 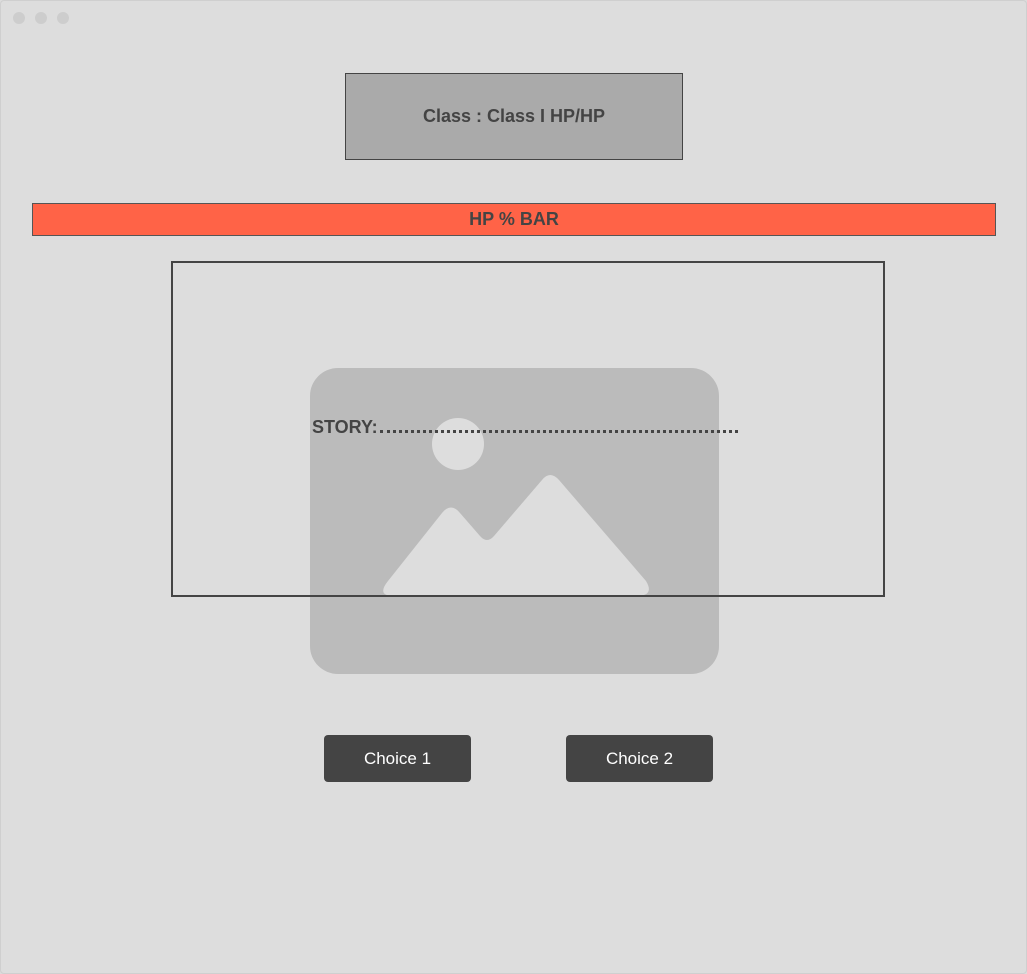 I want to click on window-controls, so click(x=41, y=18).